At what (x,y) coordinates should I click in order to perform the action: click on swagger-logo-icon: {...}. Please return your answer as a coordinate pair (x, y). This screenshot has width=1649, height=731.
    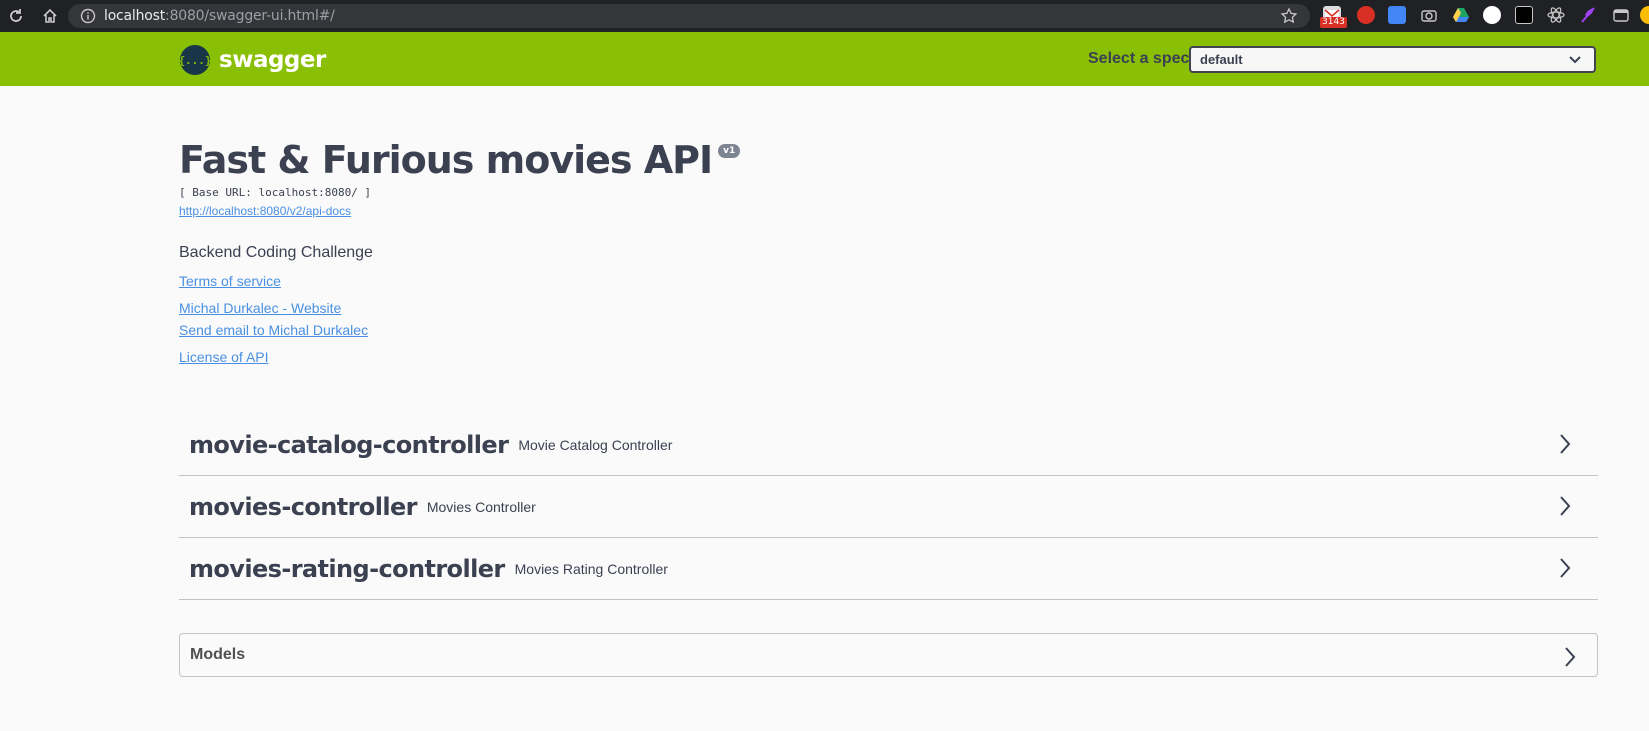
    Looking at the image, I should click on (195, 60).